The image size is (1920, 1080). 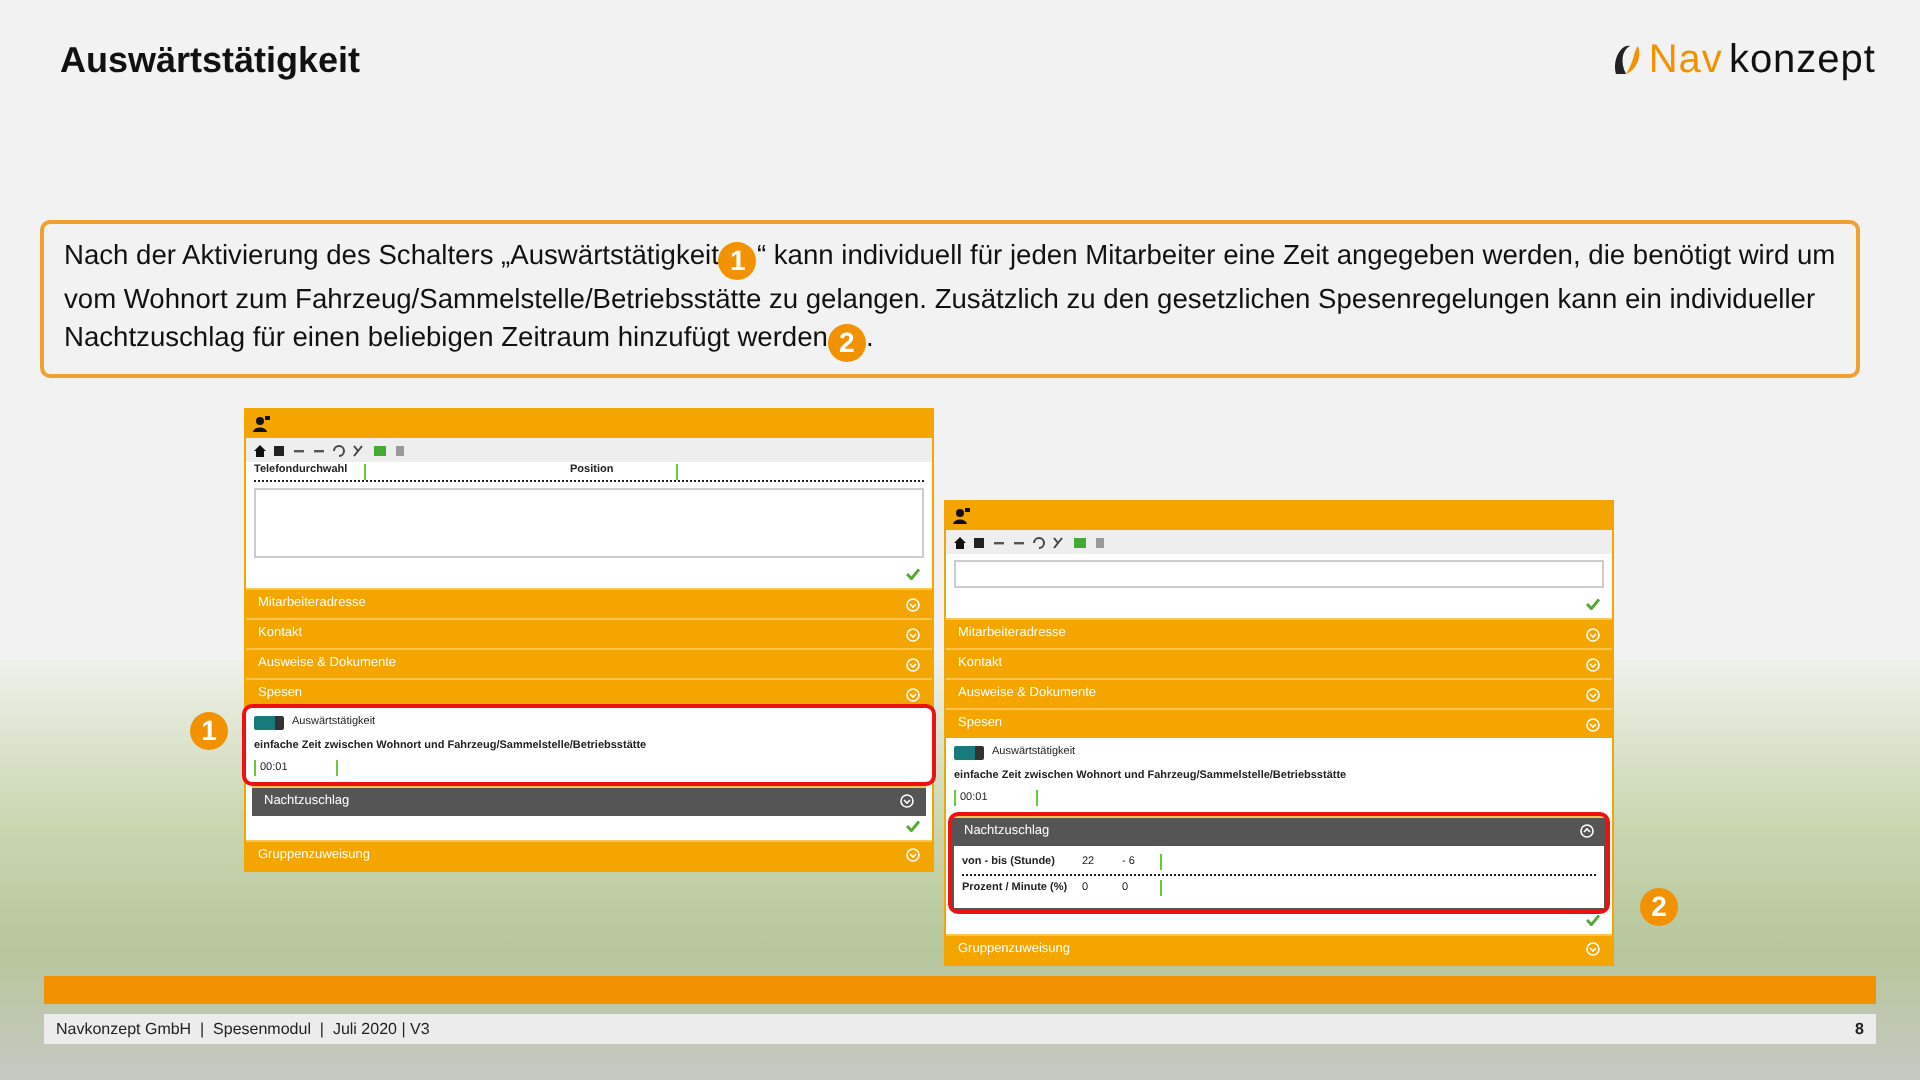 I want to click on swoosh-icon, so click(x=1626, y=60).